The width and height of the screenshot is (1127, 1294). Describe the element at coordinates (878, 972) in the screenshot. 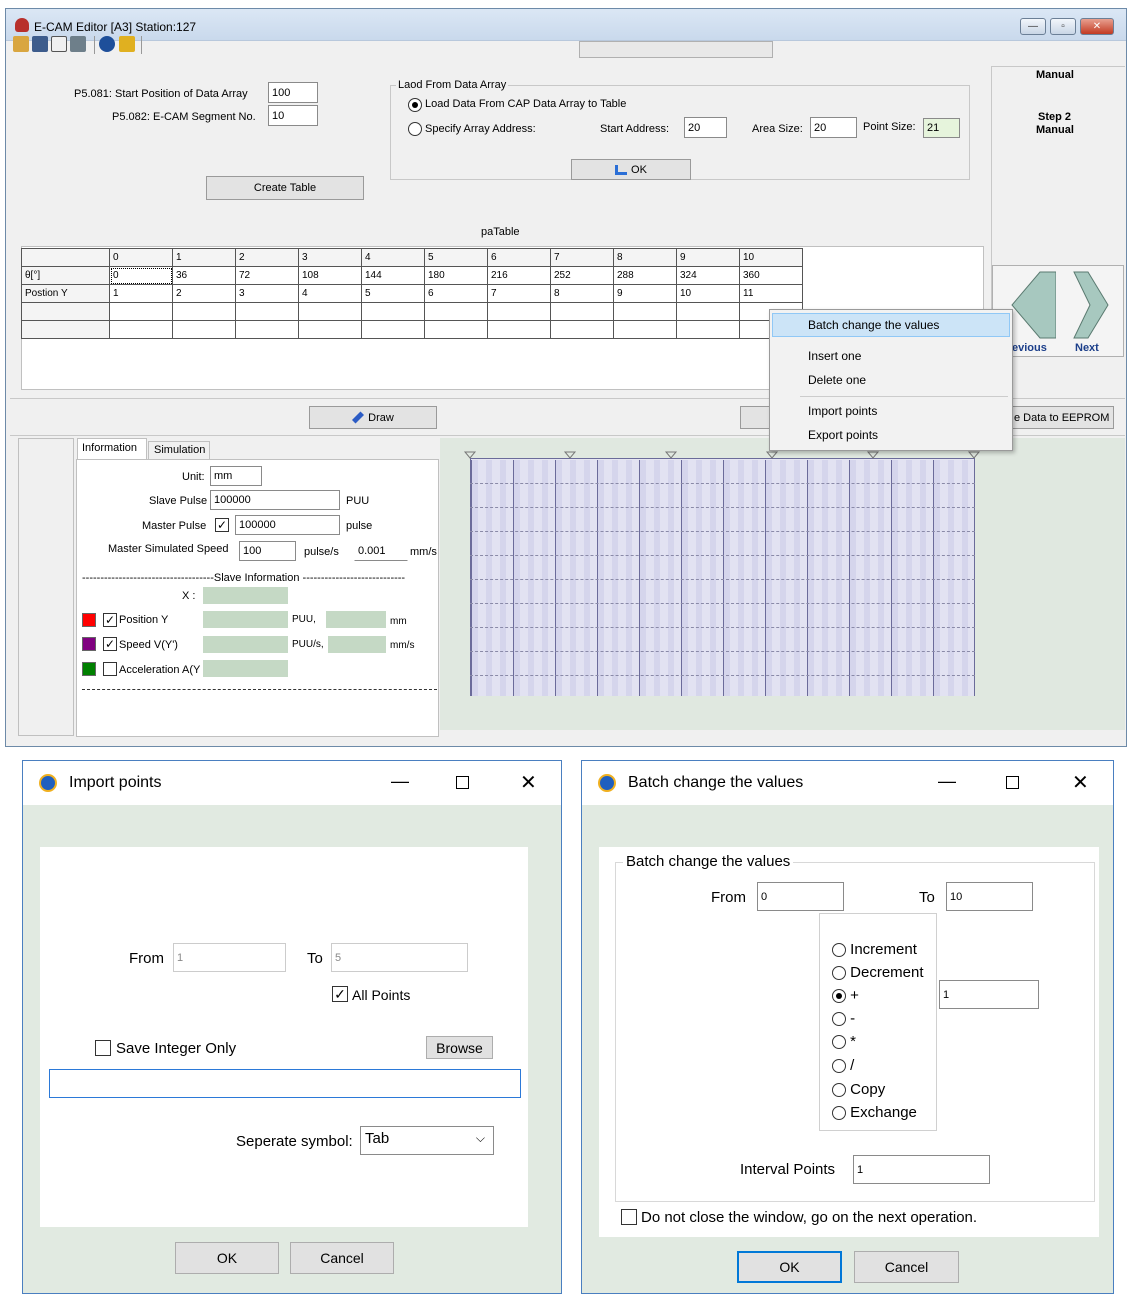

I see `option-decrement: Decrement` at that location.